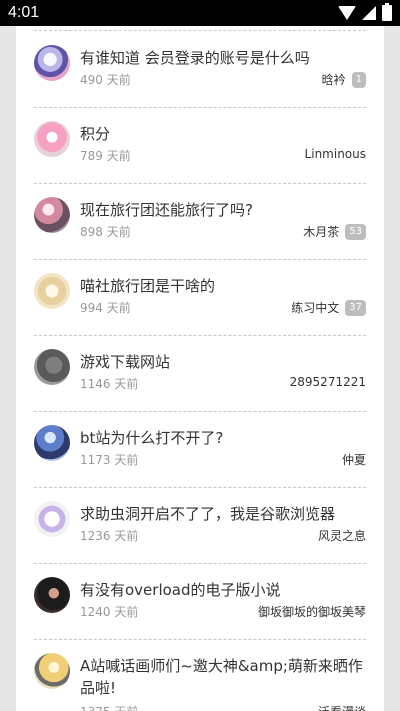 The image size is (400, 711). Describe the element at coordinates (334, 79) in the screenshot. I see `thread-author: 晗衿` at that location.